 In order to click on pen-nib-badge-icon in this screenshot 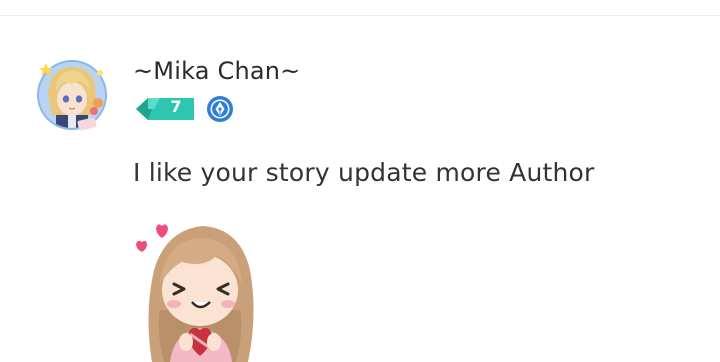, I will do `click(220, 109)`.